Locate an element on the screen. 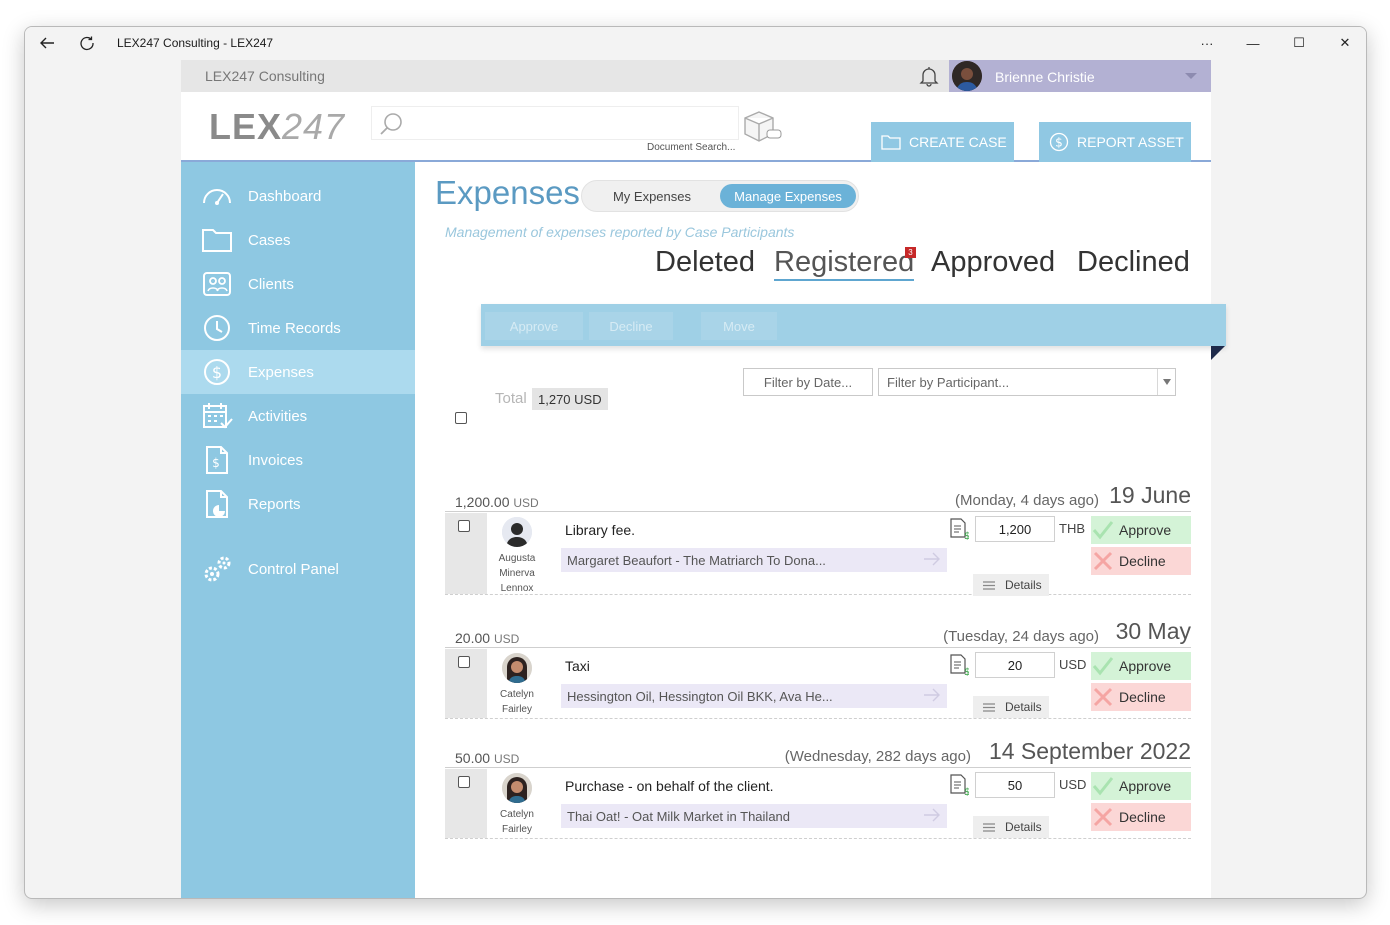 This screenshot has height=925, width=1390. decline-label: Decline is located at coordinates (1142, 817).